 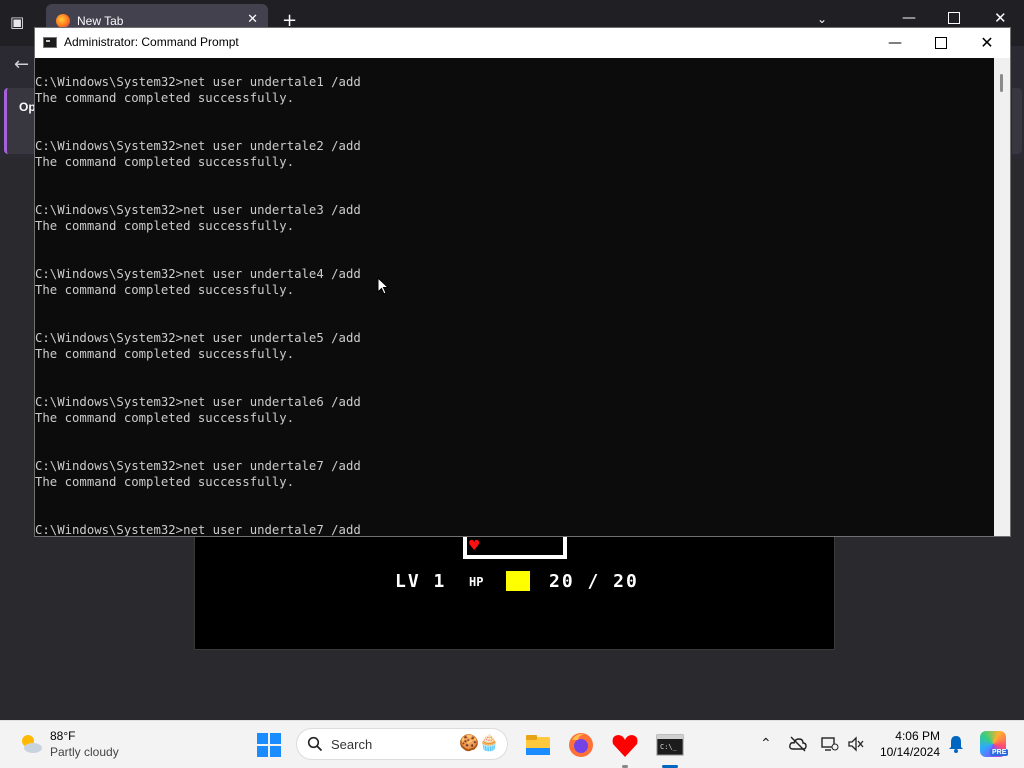 What do you see at coordinates (100, 21) in the screenshot?
I see `tab-title: New Tab` at bounding box center [100, 21].